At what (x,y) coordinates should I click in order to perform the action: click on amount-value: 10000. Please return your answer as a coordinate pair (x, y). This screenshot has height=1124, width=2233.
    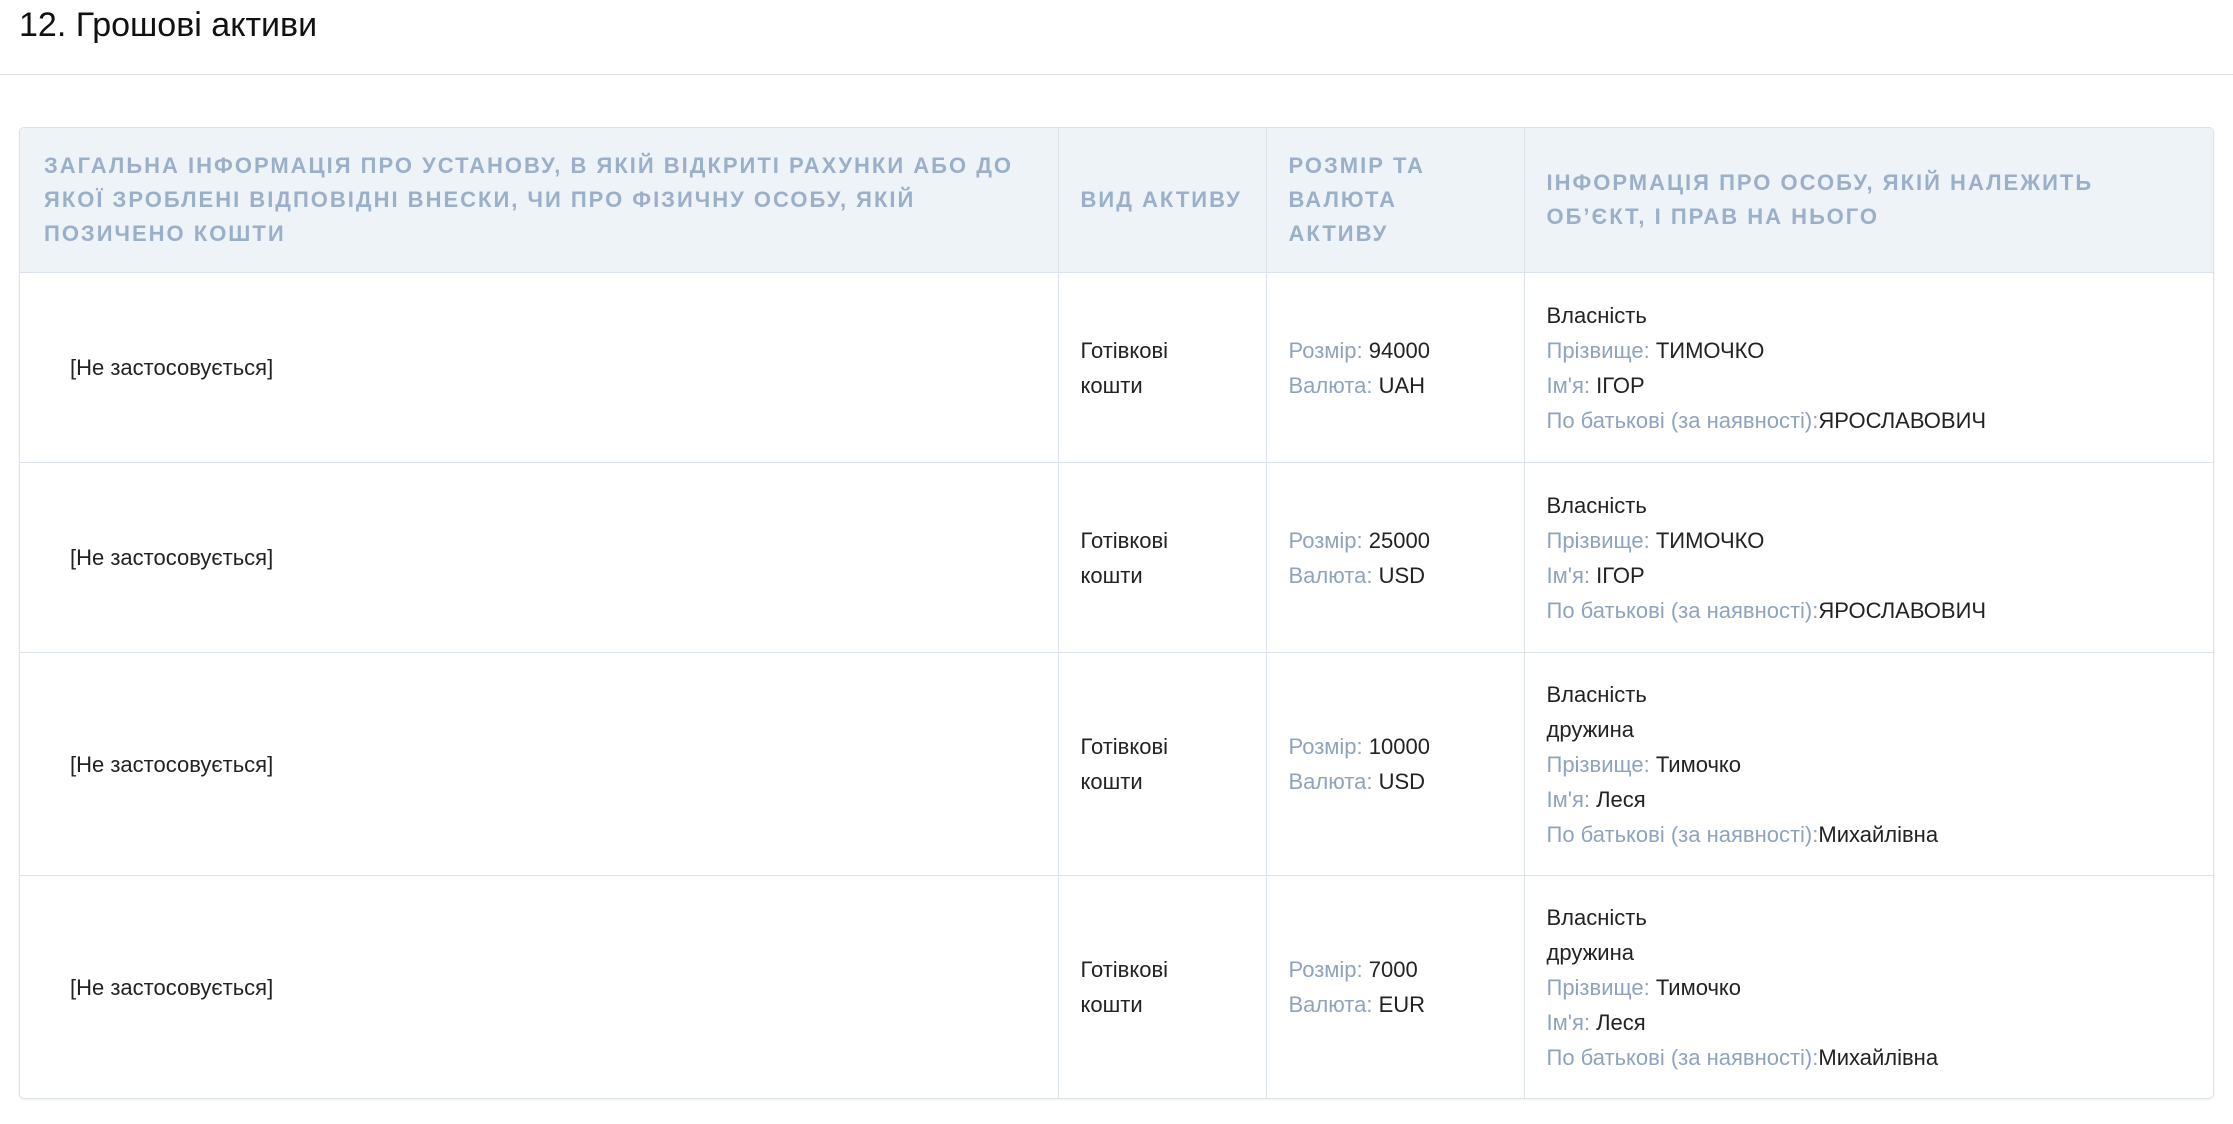
    Looking at the image, I should click on (1399, 746).